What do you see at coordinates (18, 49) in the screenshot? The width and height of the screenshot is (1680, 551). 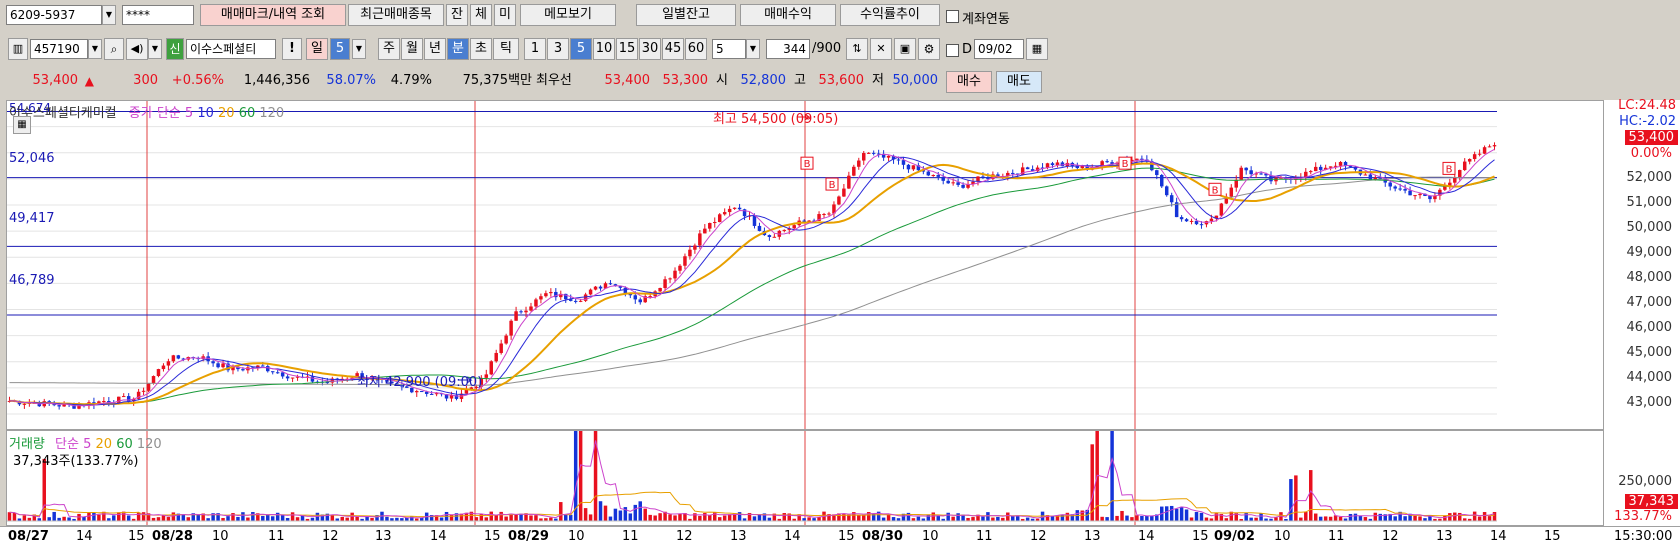 I see `layout-icon: ▥` at bounding box center [18, 49].